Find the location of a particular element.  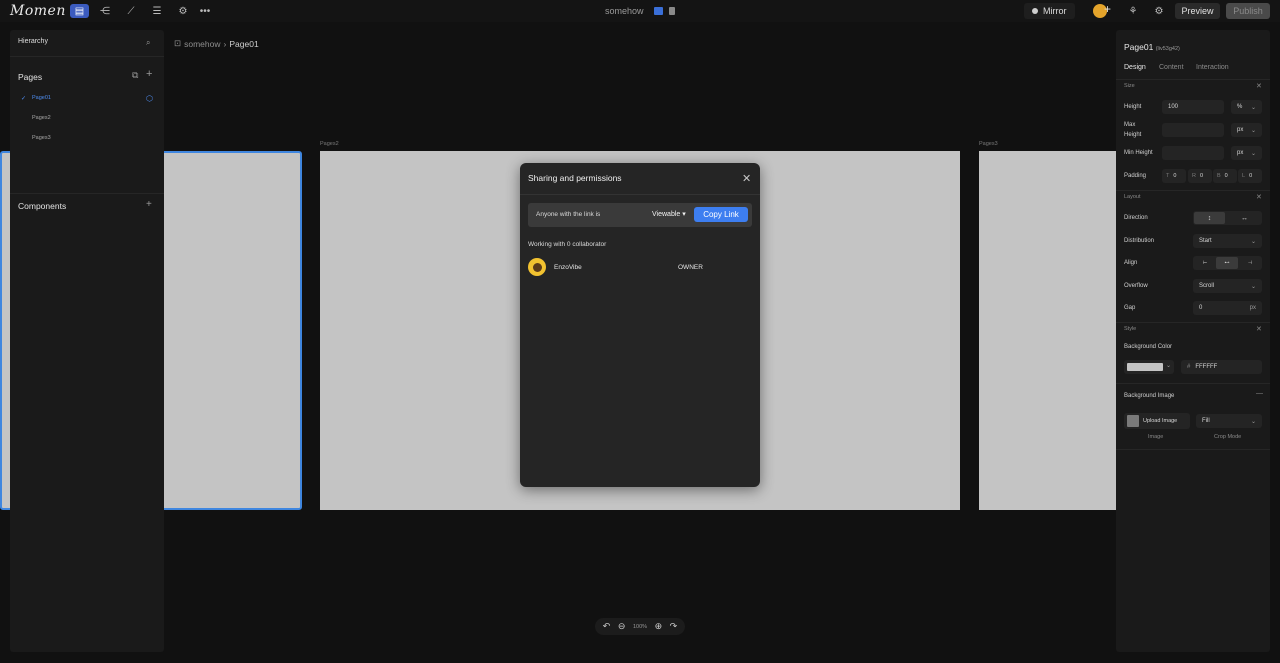

collaborator-role: OWNER is located at coordinates (690, 267).